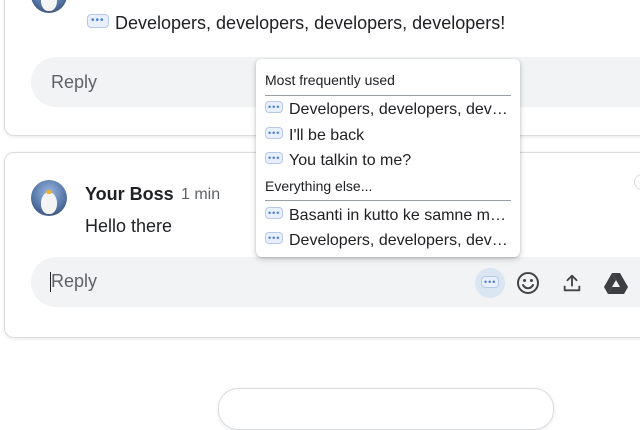 This screenshot has width=640, height=430. Describe the element at coordinates (129, 226) in the screenshot. I see `message-text: Hello there` at that location.